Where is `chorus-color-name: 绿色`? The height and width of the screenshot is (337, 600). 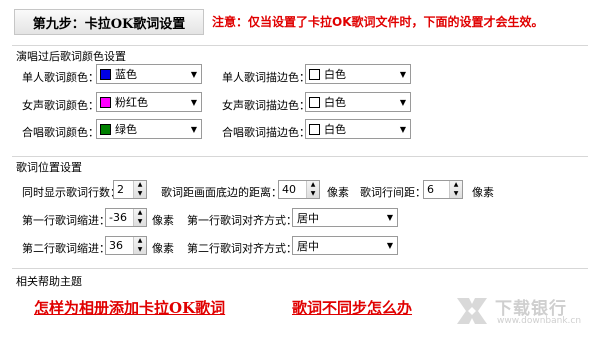 chorus-color-name: 绿色 is located at coordinates (126, 129).